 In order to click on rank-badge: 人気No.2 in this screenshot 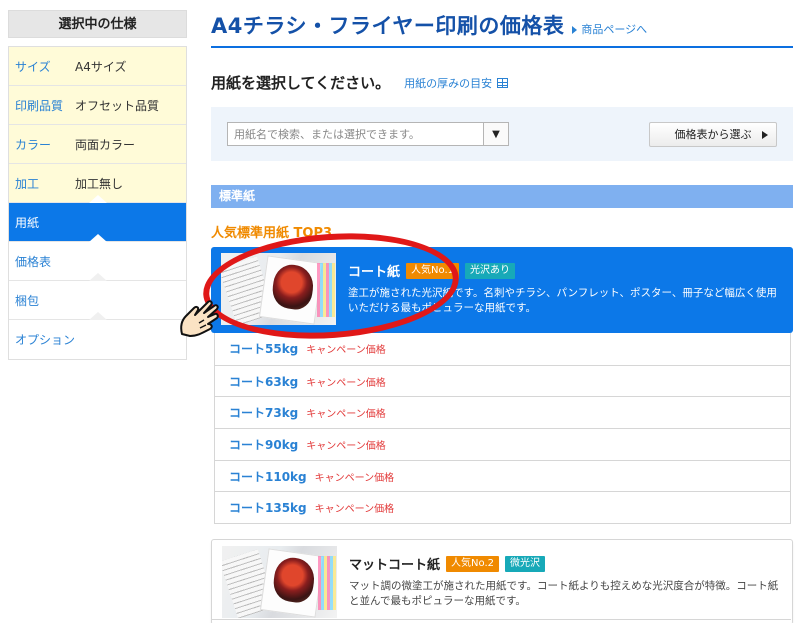, I will do `click(472, 563)`.